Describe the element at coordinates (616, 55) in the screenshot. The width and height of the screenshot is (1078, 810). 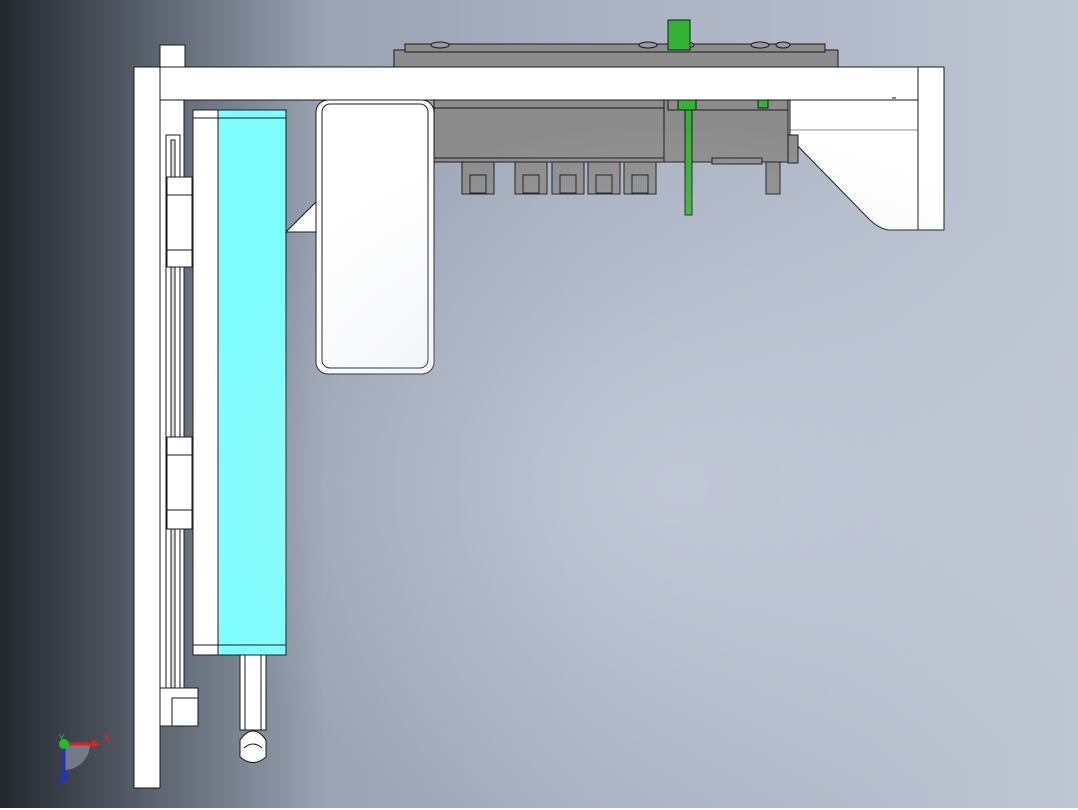
I see `top-dark-plate` at that location.